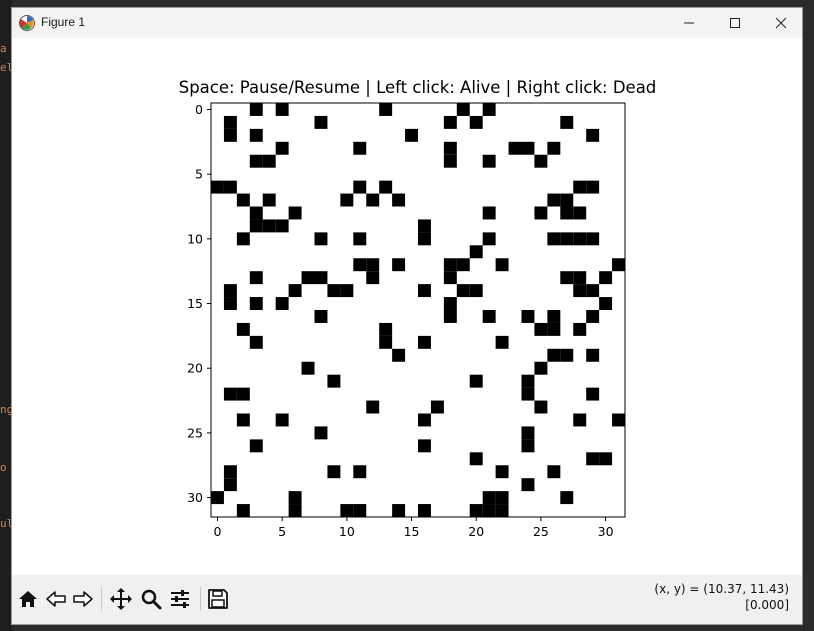  Describe the element at coordinates (689, 23) in the screenshot. I see `minimize-button` at that location.